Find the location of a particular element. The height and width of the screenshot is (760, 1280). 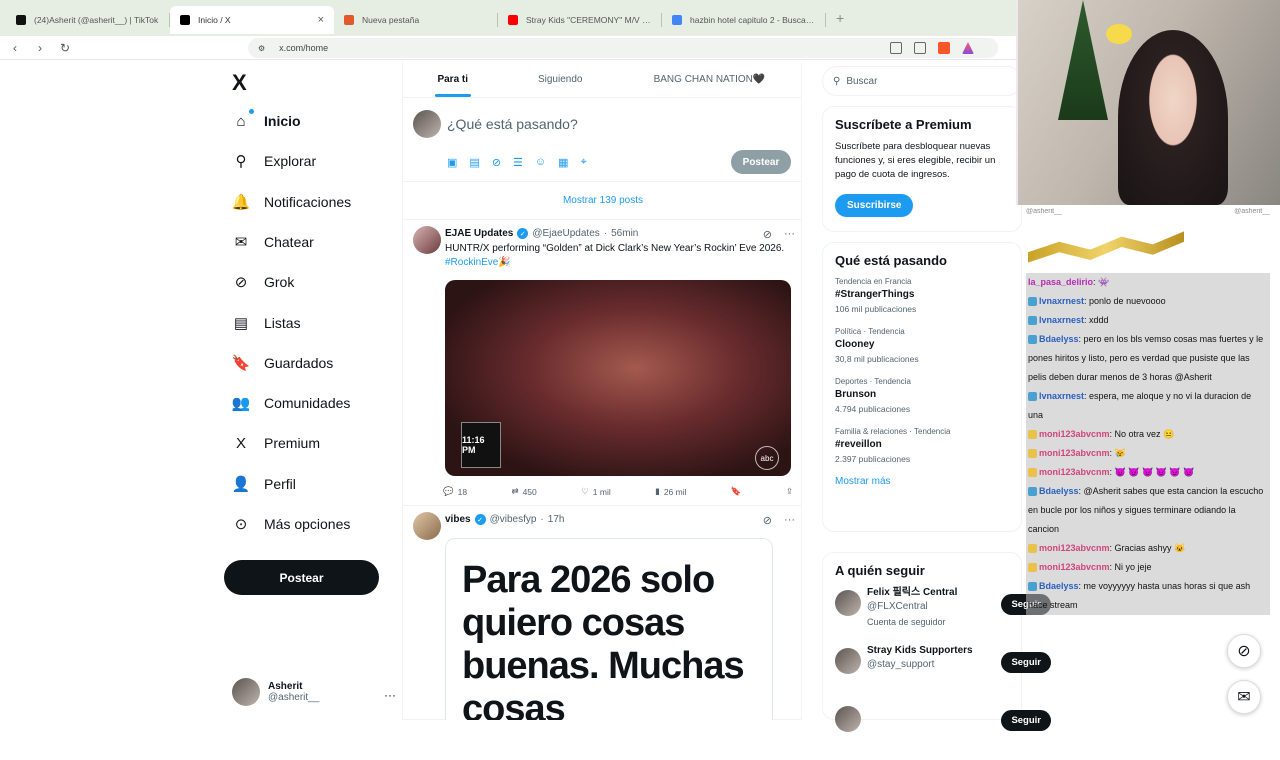

share-icon: ⇪ is located at coordinates (789, 491).